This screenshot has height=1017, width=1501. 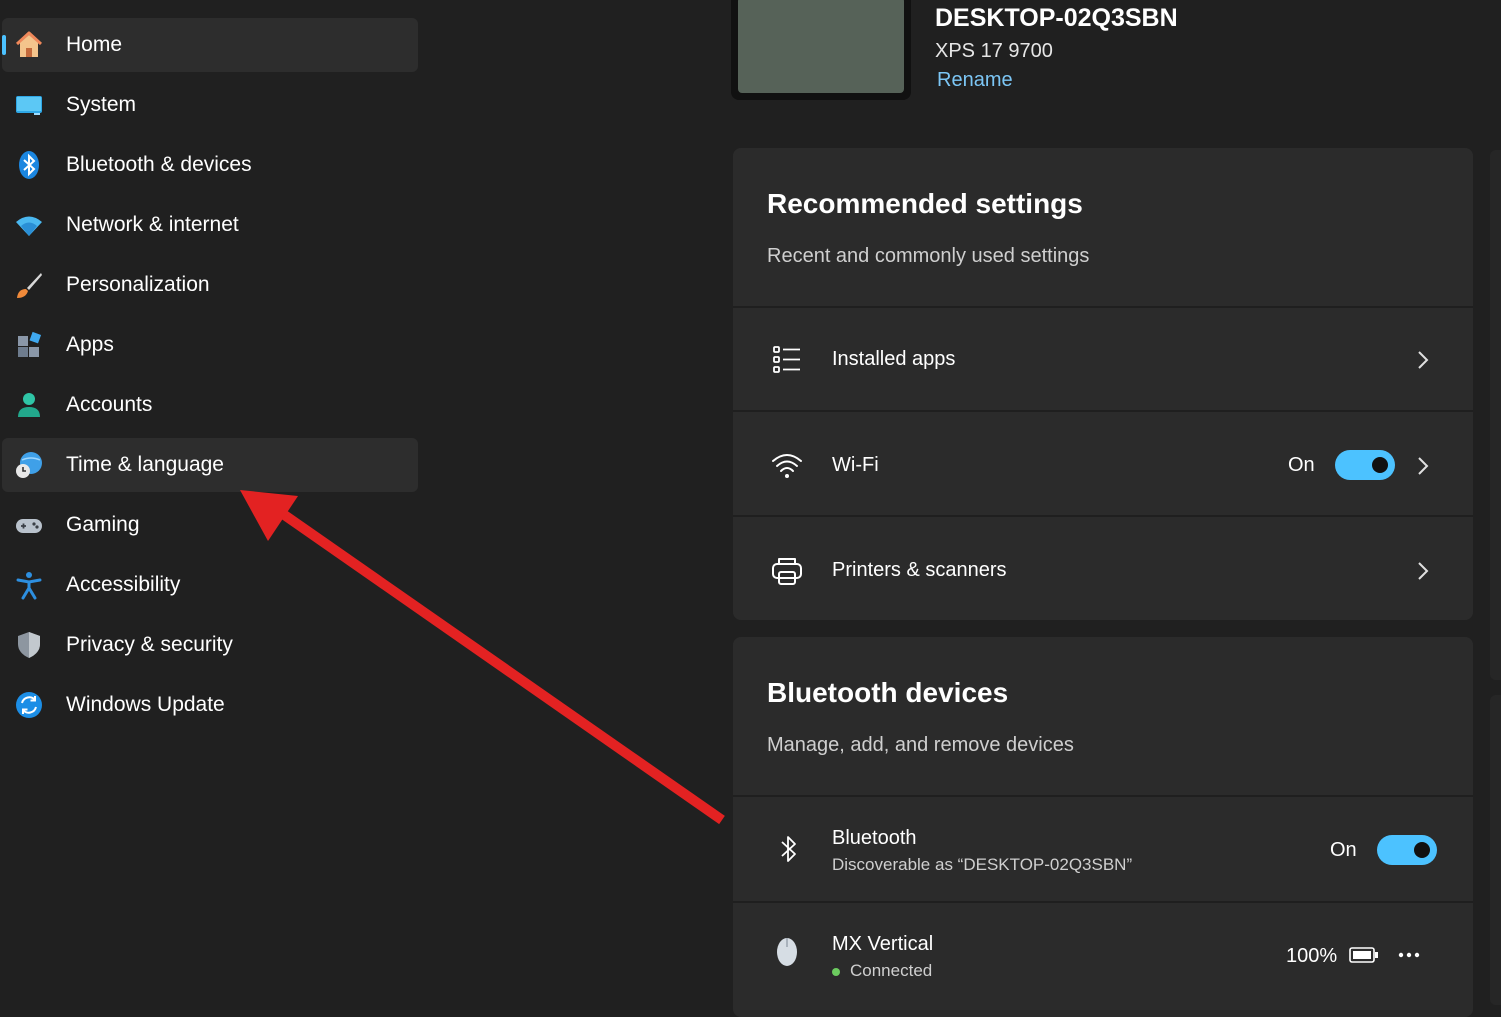 What do you see at coordinates (29, 526) in the screenshot?
I see `gamepad-icon` at bounding box center [29, 526].